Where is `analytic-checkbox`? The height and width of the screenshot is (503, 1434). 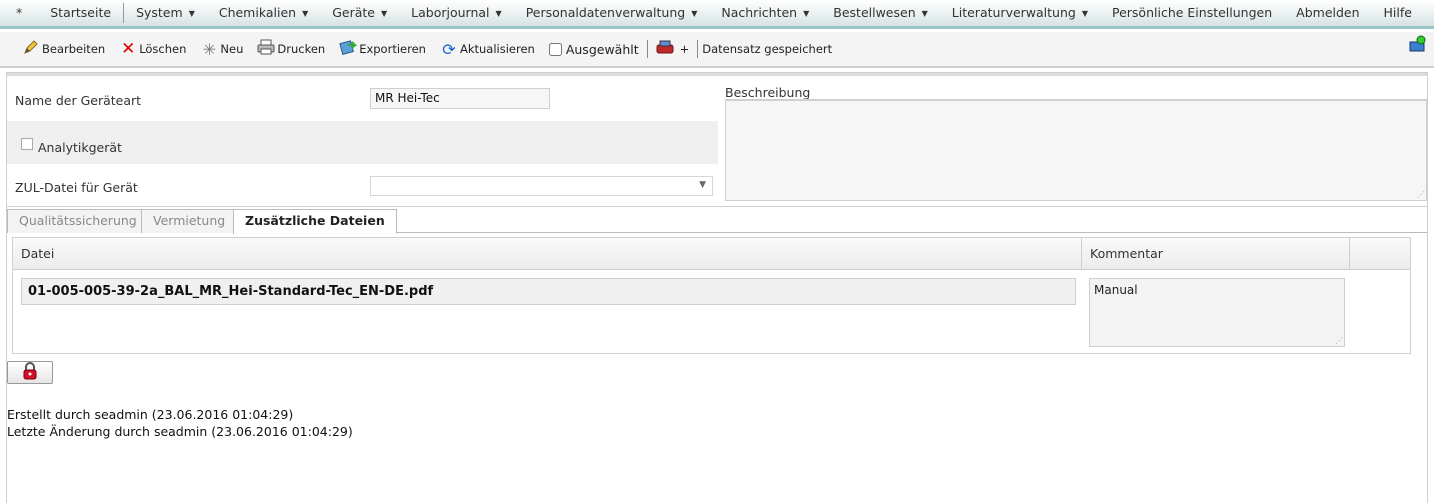 analytic-checkbox is located at coordinates (27, 144).